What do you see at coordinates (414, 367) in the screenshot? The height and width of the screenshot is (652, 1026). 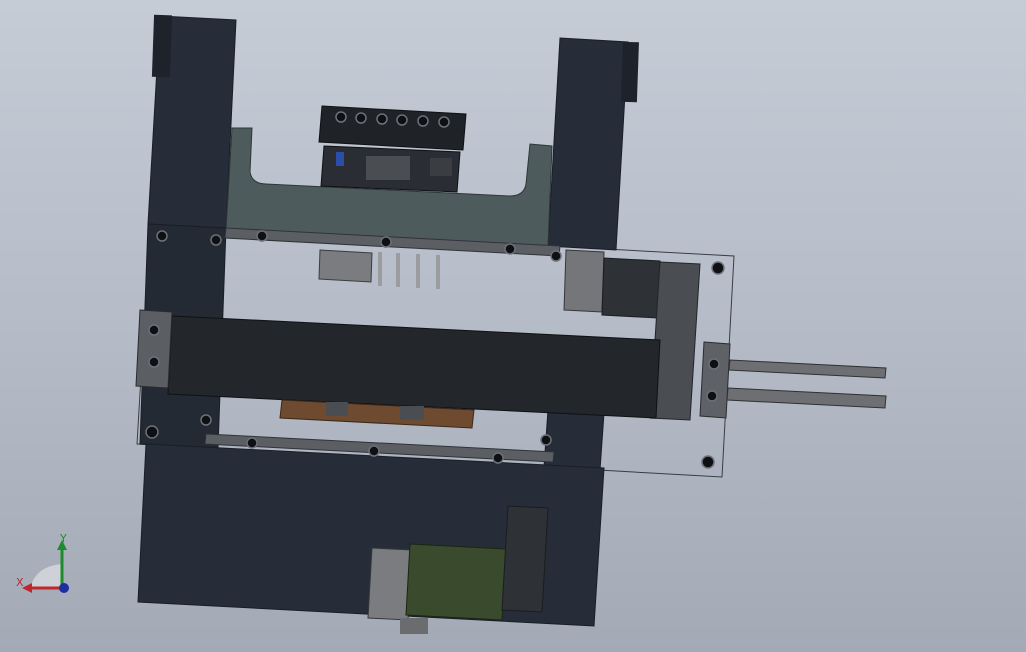 I see `main-linear-slide` at bounding box center [414, 367].